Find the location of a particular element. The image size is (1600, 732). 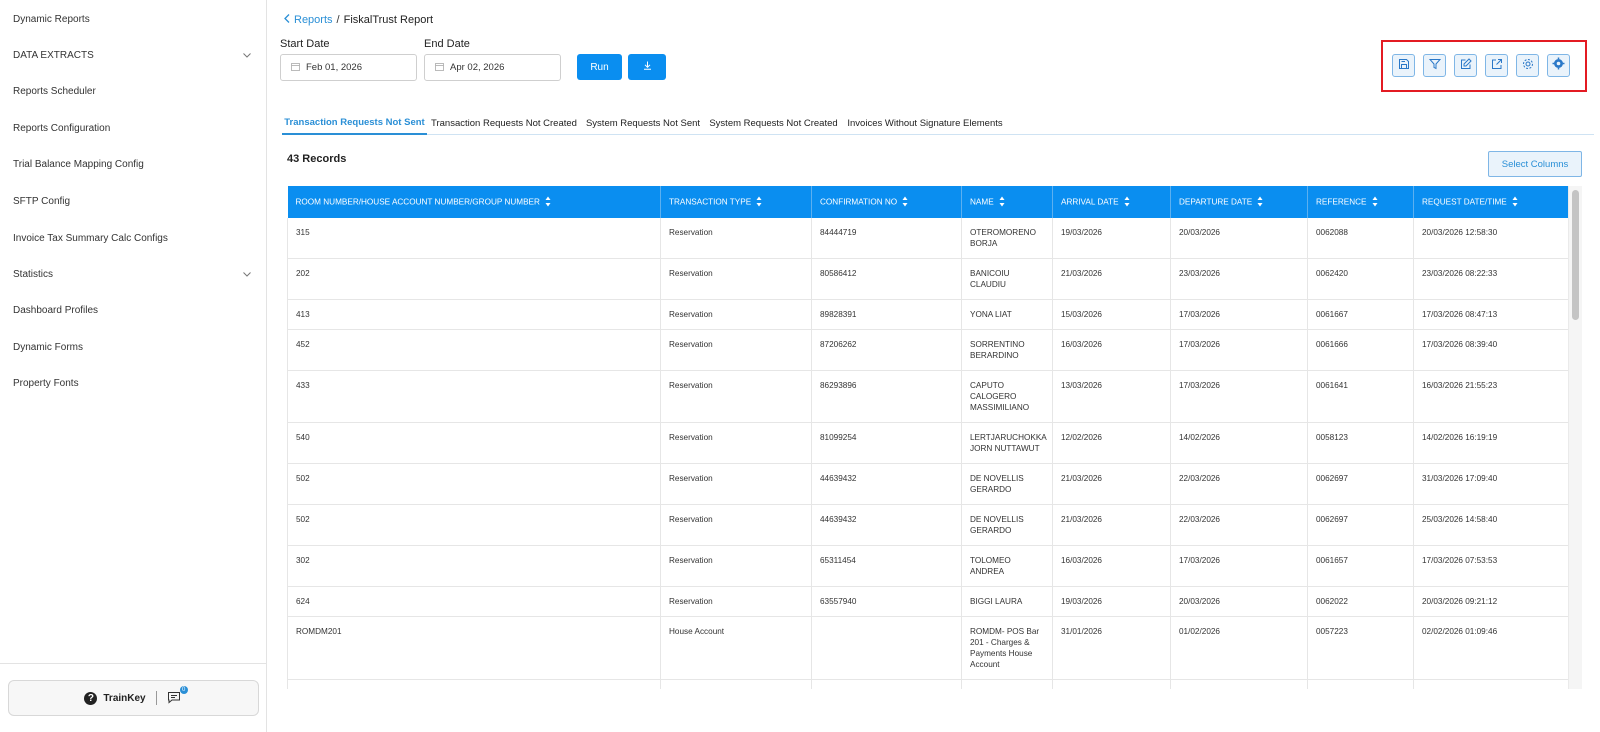

chat-icon: 0 is located at coordinates (177, 695).